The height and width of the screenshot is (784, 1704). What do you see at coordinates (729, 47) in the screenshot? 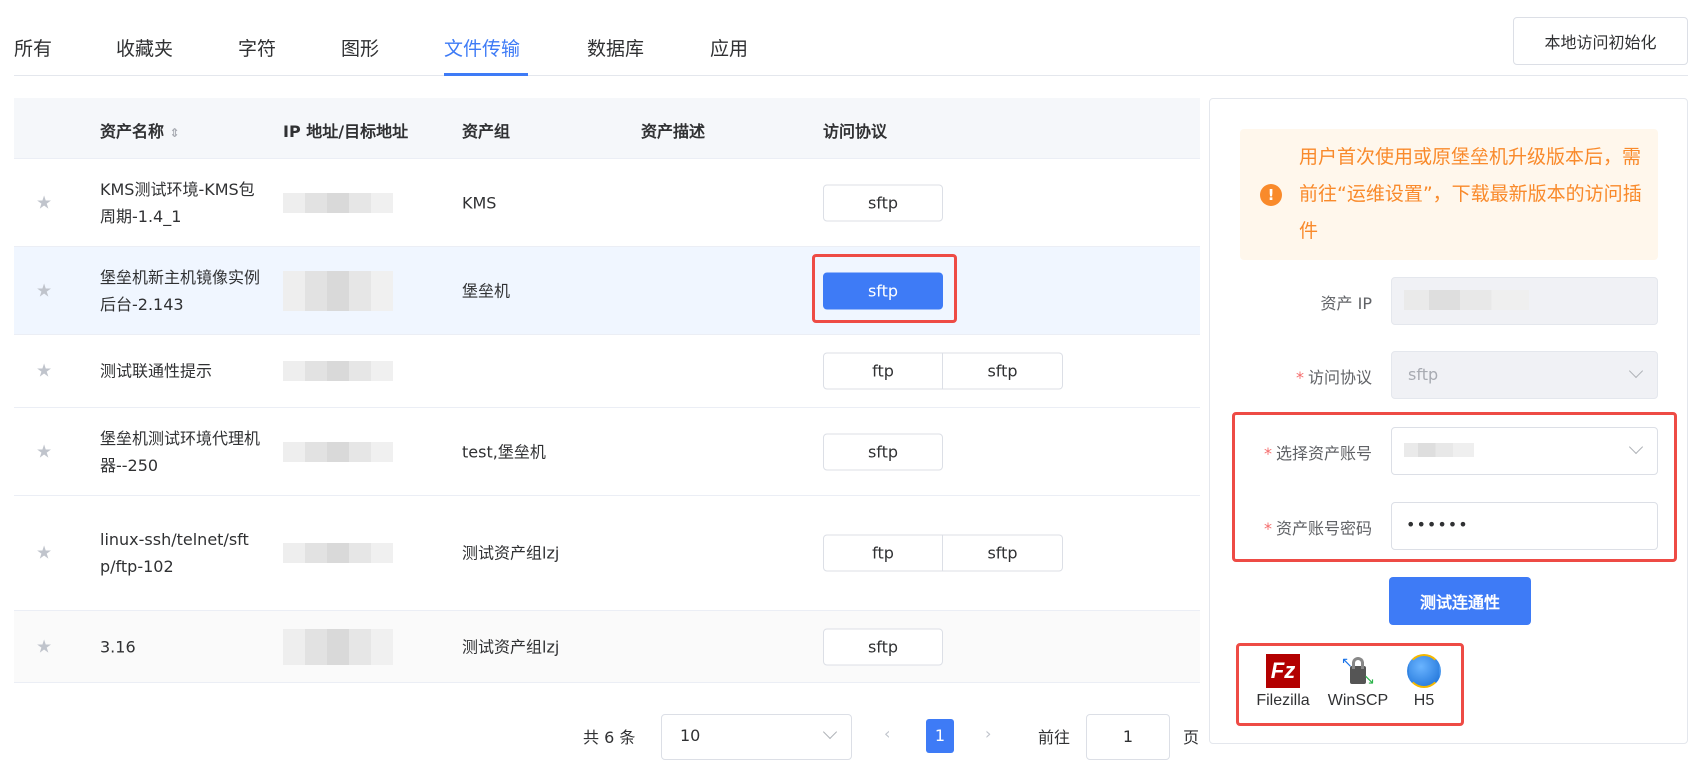
I see `tab-application: 应用` at bounding box center [729, 47].